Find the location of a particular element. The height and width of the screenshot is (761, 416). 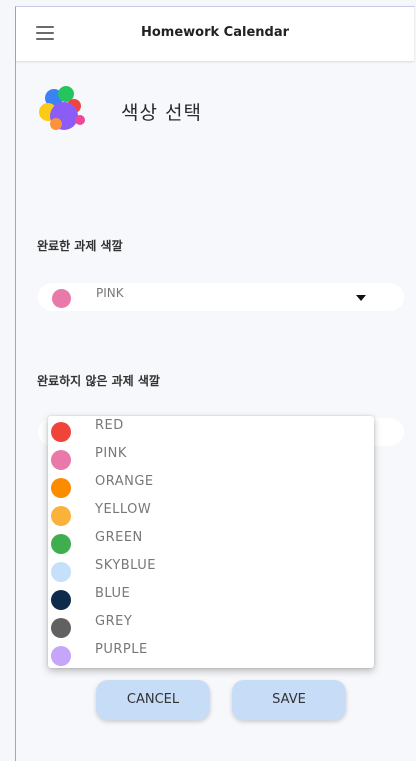

color-option: YELLOW is located at coordinates (211, 514).